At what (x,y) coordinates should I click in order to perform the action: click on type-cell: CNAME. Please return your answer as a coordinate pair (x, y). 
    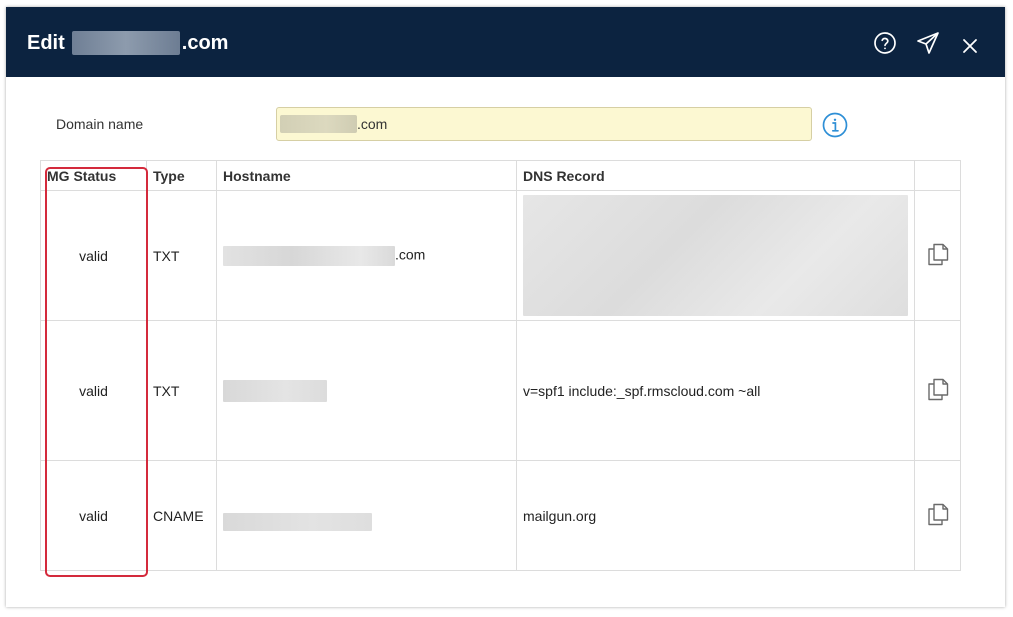
    Looking at the image, I should click on (181, 515).